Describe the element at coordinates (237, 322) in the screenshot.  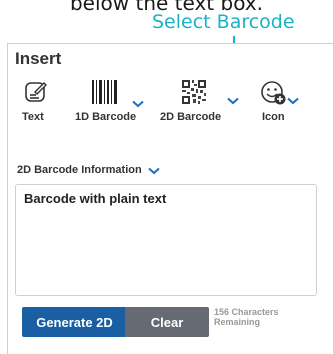
I see `characters-suffix: Remaining` at that location.